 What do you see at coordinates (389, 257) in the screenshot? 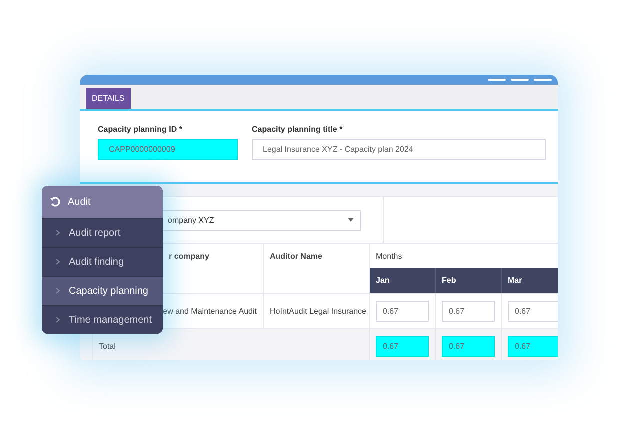
I see `column-header: Months` at bounding box center [389, 257].